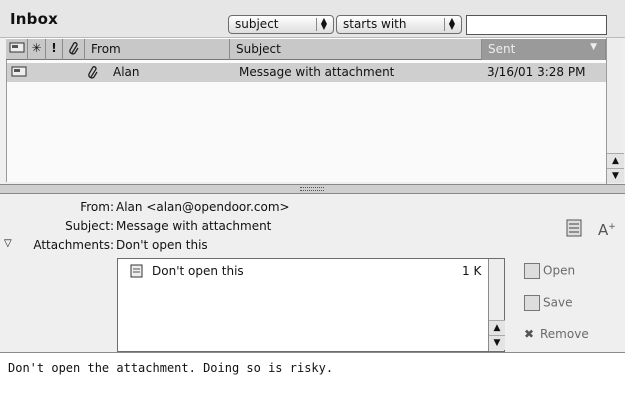  I want to click on disk-icon, so click(532, 303).